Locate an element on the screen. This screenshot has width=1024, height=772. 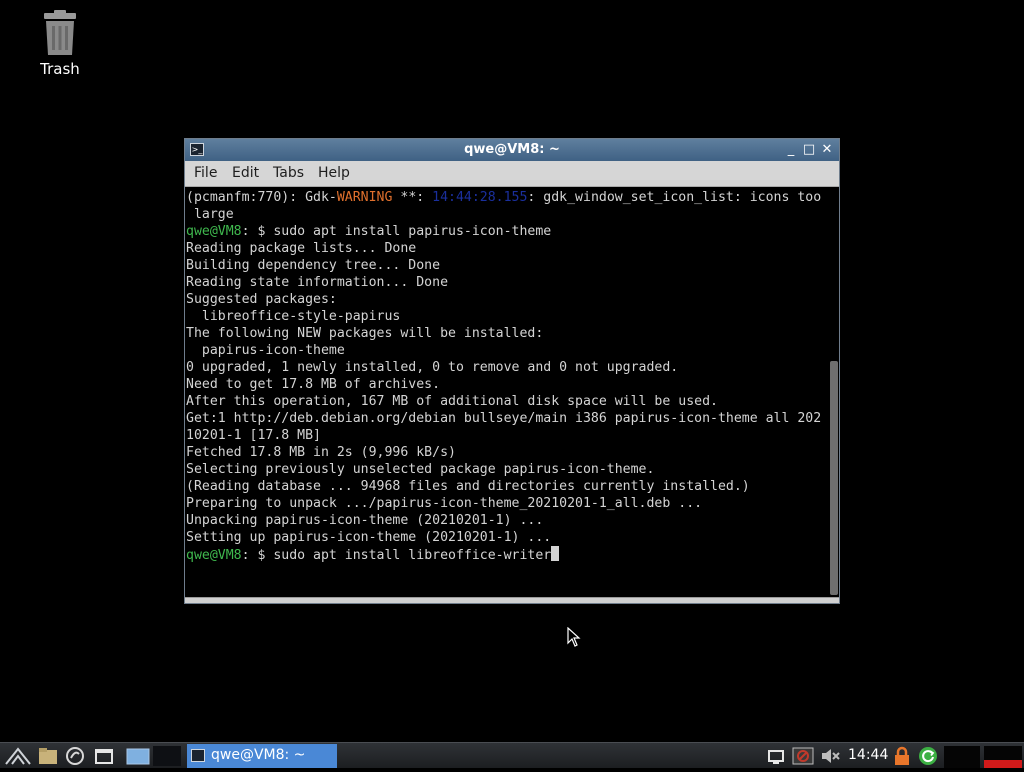
menu-help: Help is located at coordinates (334, 173).